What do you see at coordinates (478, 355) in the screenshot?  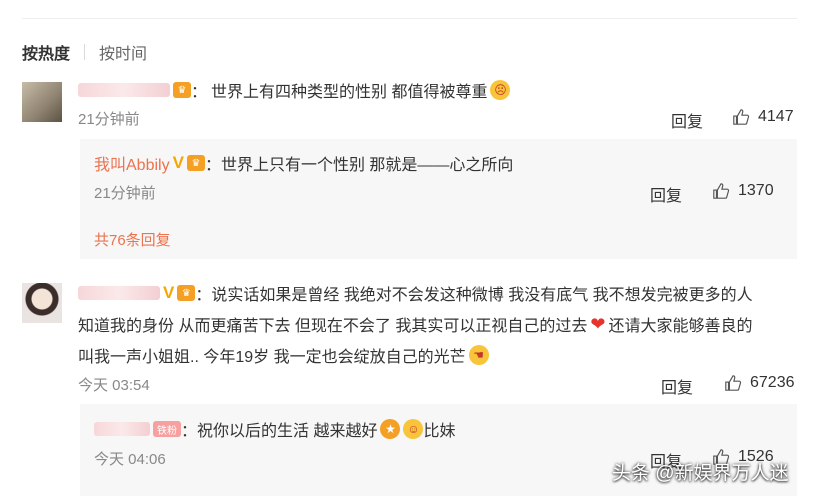 I see `hand-emoji-icon: ☚` at bounding box center [478, 355].